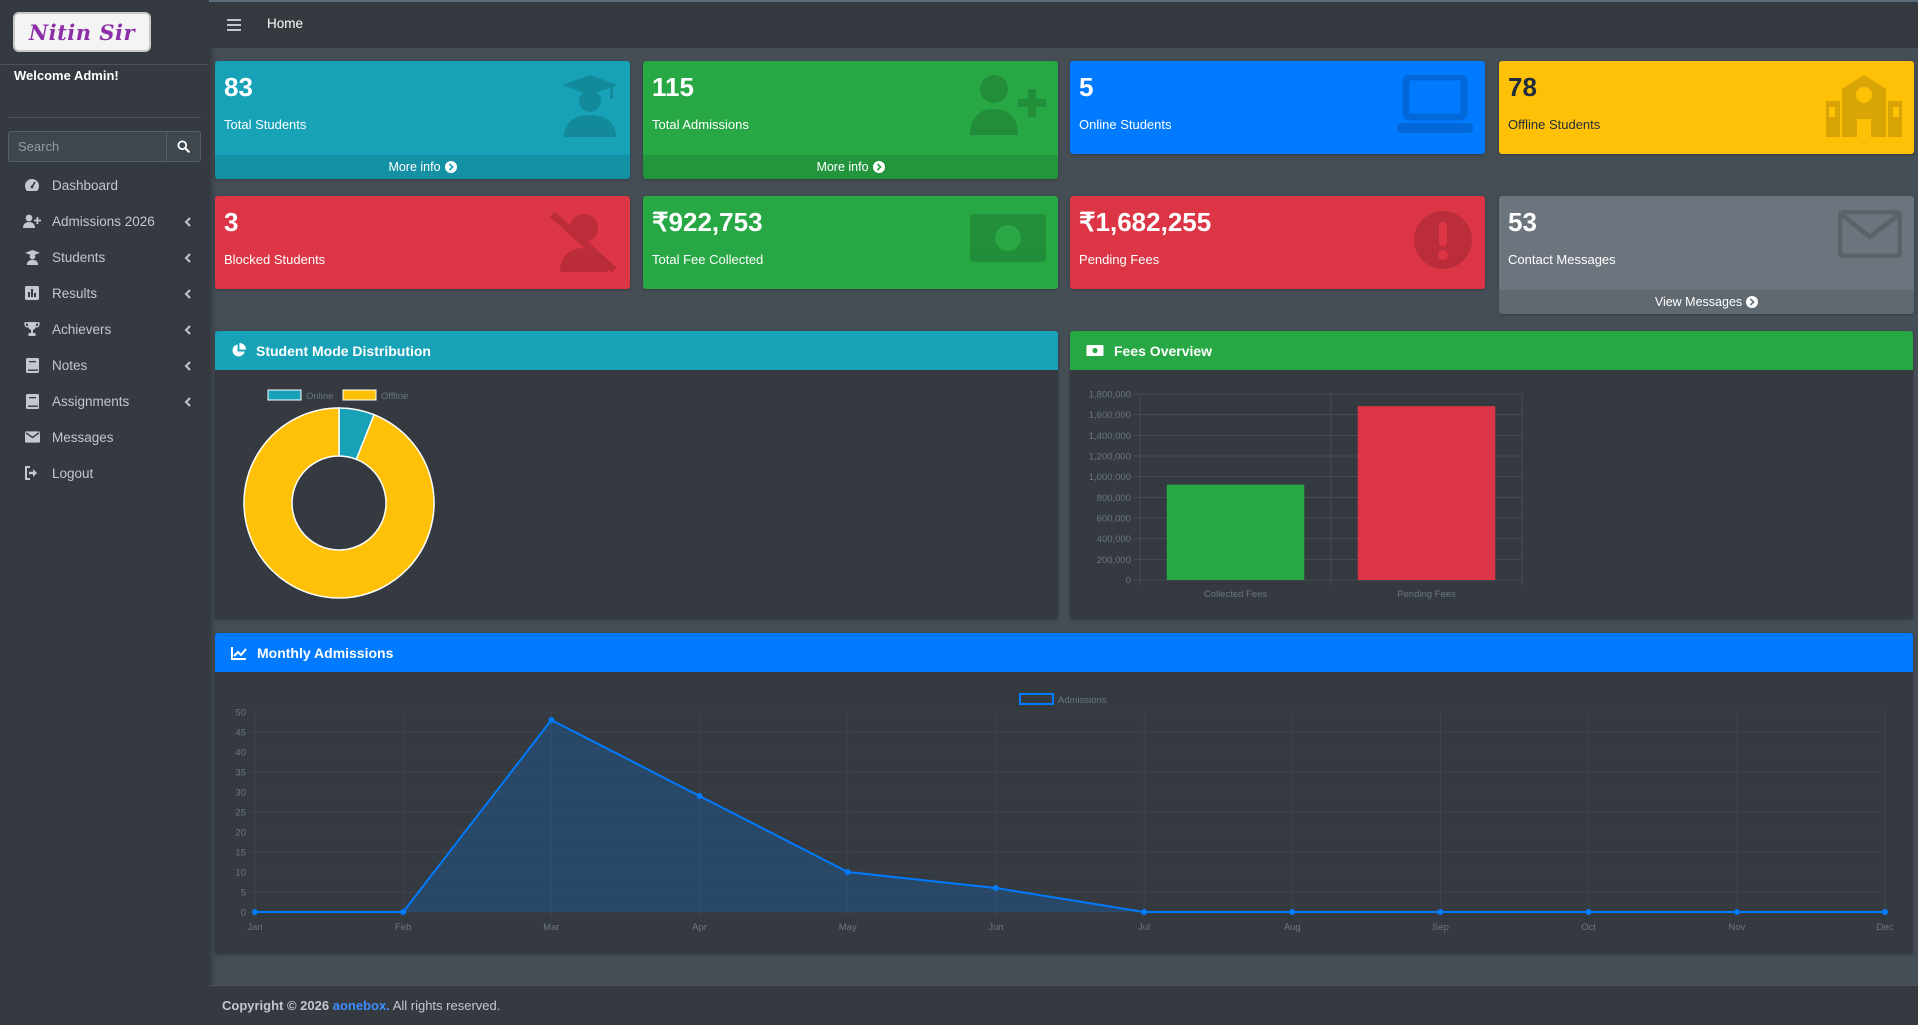 This screenshot has width=1918, height=1025. Describe the element at coordinates (1706, 107) in the screenshot. I see `stat-box-offline-students: 78 Offline Students` at that location.